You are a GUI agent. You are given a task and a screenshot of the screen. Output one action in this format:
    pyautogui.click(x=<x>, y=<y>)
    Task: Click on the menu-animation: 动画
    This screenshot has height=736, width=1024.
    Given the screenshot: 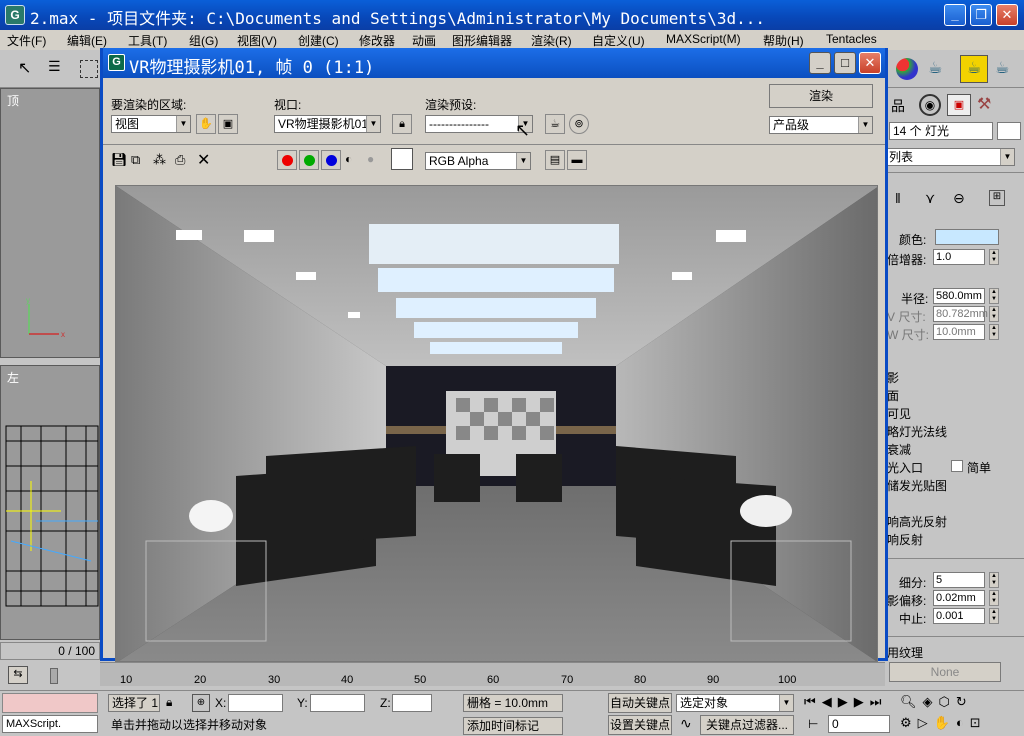 What is the action you would take?
    pyautogui.click(x=424, y=40)
    